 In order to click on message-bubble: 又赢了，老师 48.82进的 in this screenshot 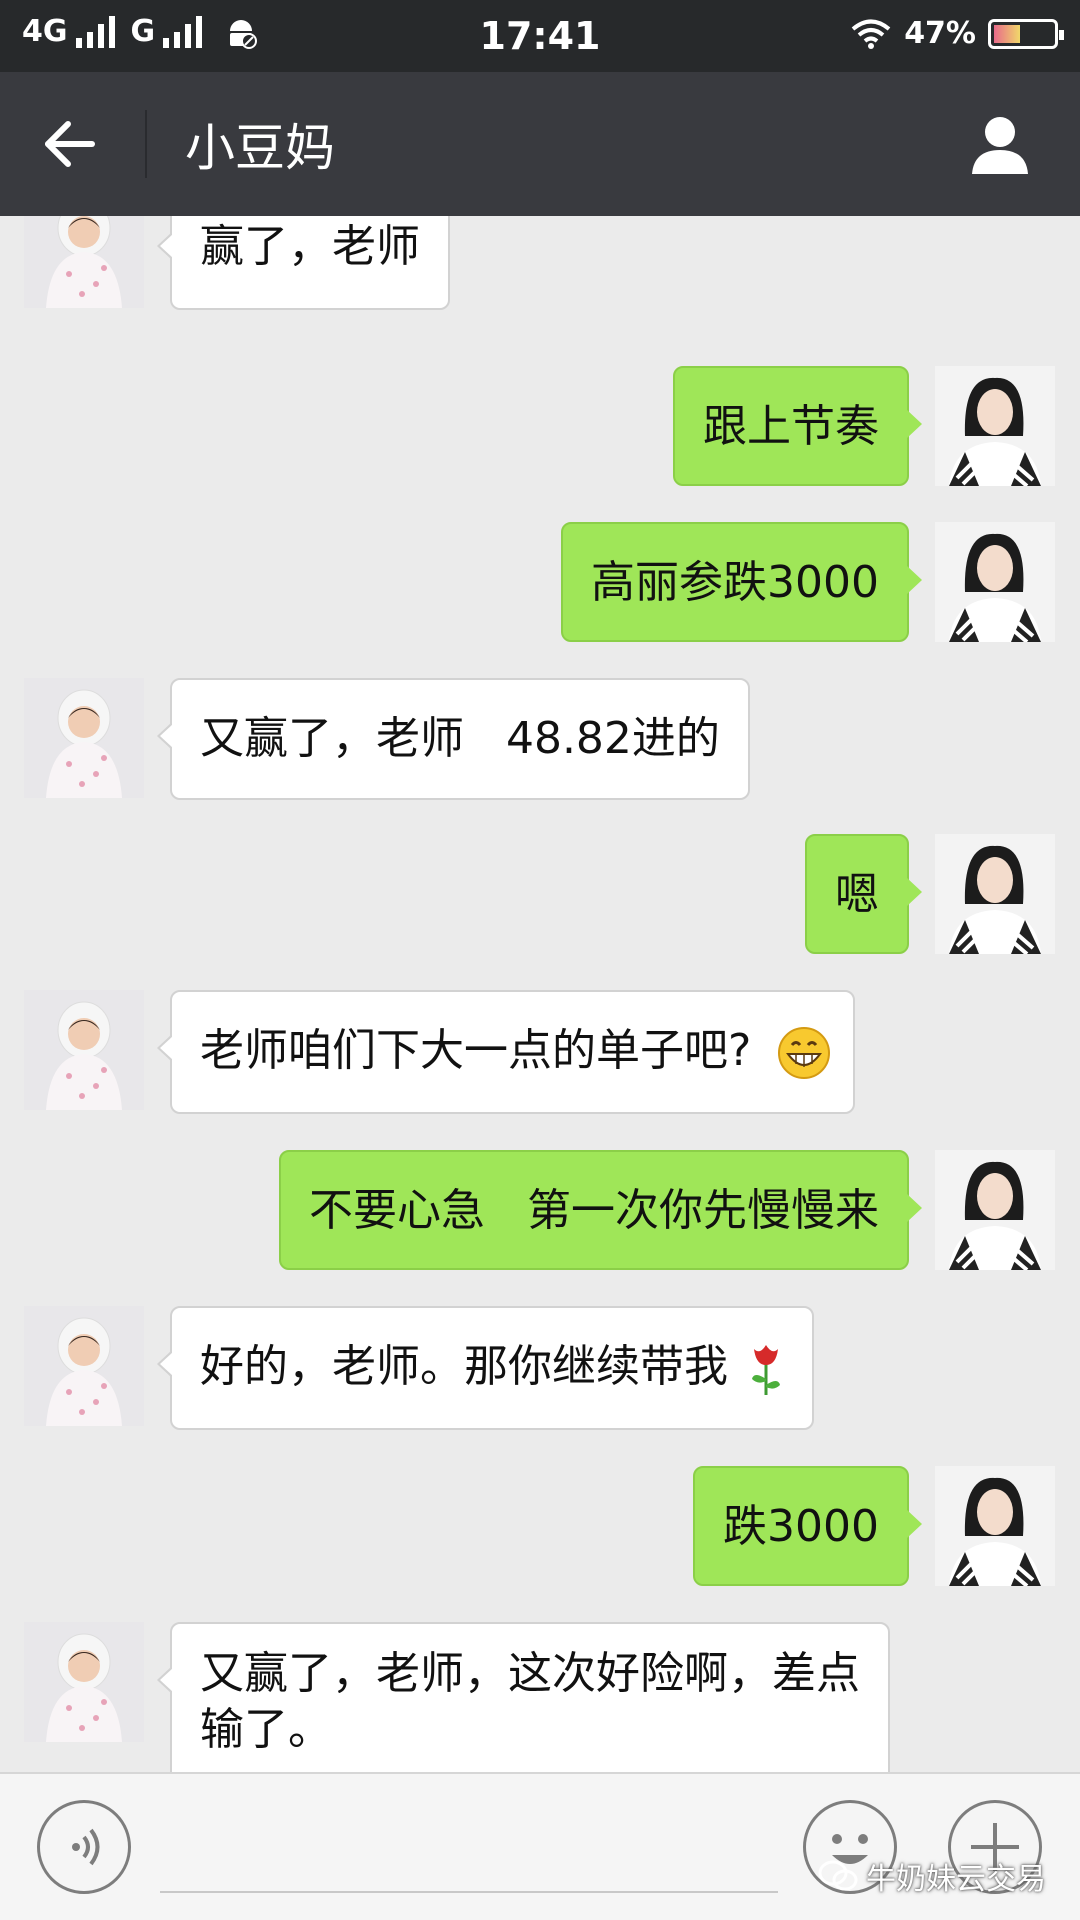, I will do `click(453, 739)`.